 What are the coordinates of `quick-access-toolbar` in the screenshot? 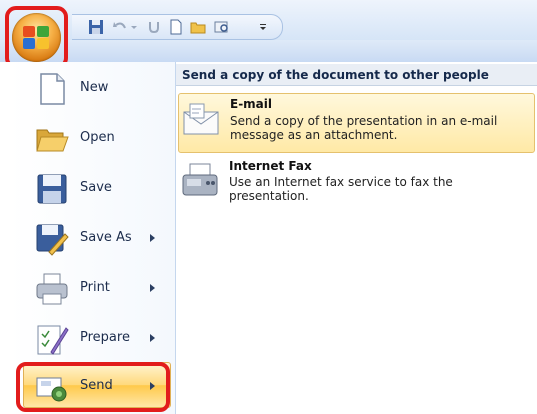 It's located at (177, 27).